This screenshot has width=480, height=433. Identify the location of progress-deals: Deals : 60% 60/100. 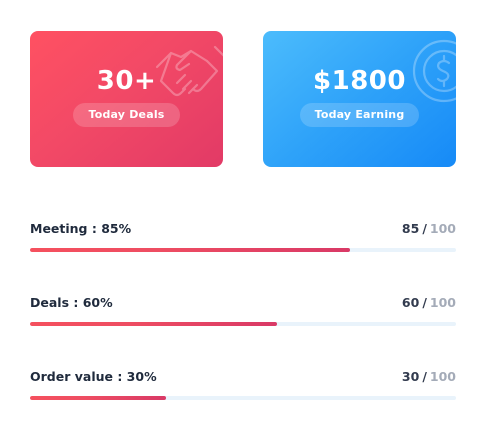
(243, 309).